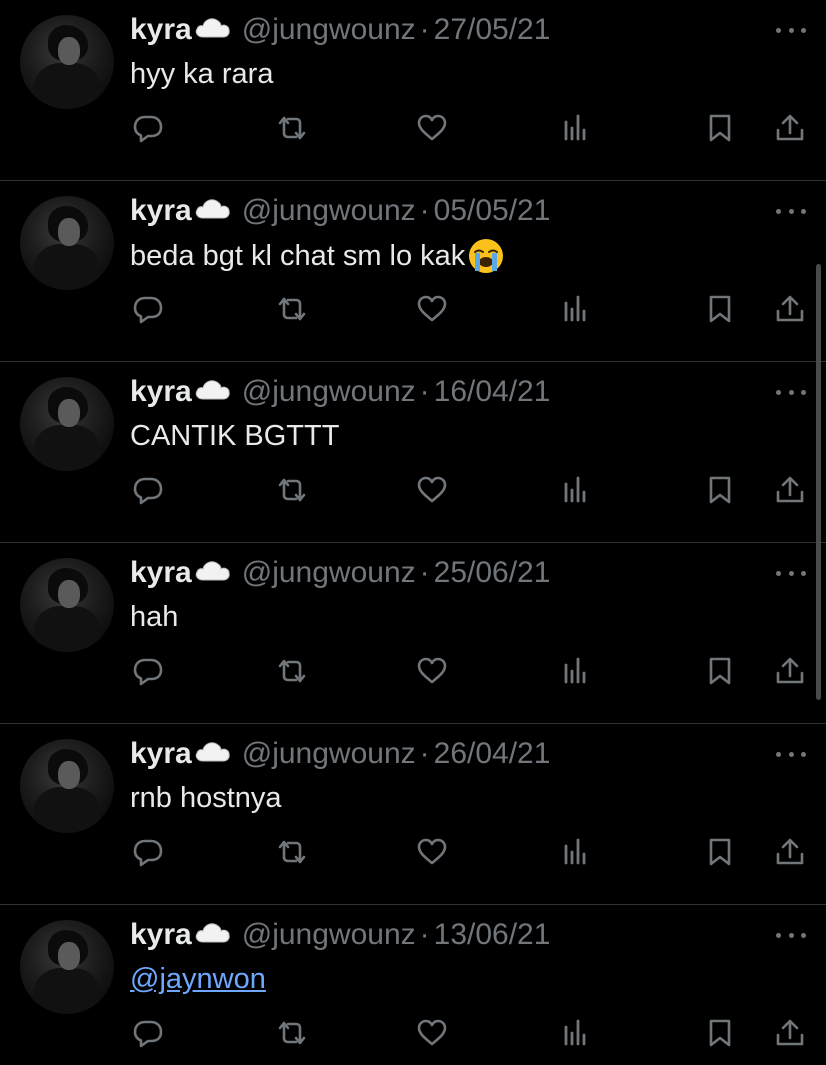  What do you see at coordinates (492, 211) in the screenshot?
I see `tweet-date: 05/05/21` at bounding box center [492, 211].